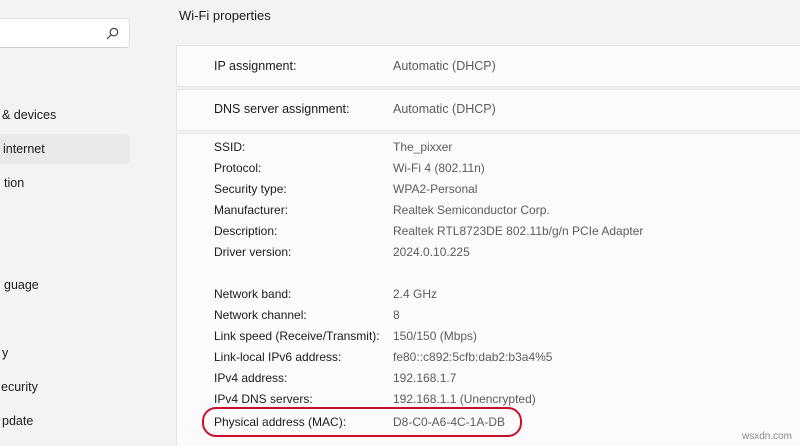 This screenshot has width=800, height=446. What do you see at coordinates (494, 147) in the screenshot?
I see `ssid-row: SSID: The_pixxer` at bounding box center [494, 147].